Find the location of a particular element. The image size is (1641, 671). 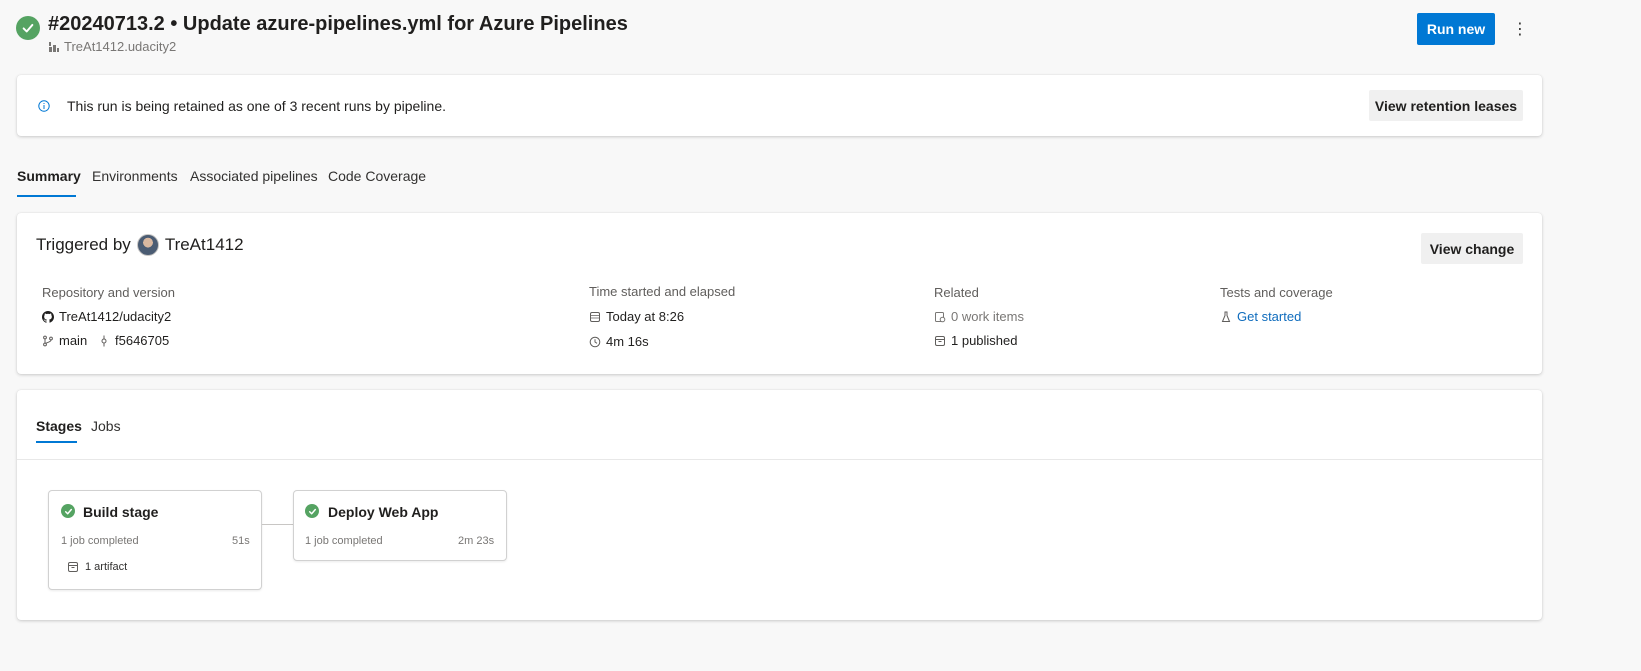

time-elapsed: 4m 16s is located at coordinates (619, 341).